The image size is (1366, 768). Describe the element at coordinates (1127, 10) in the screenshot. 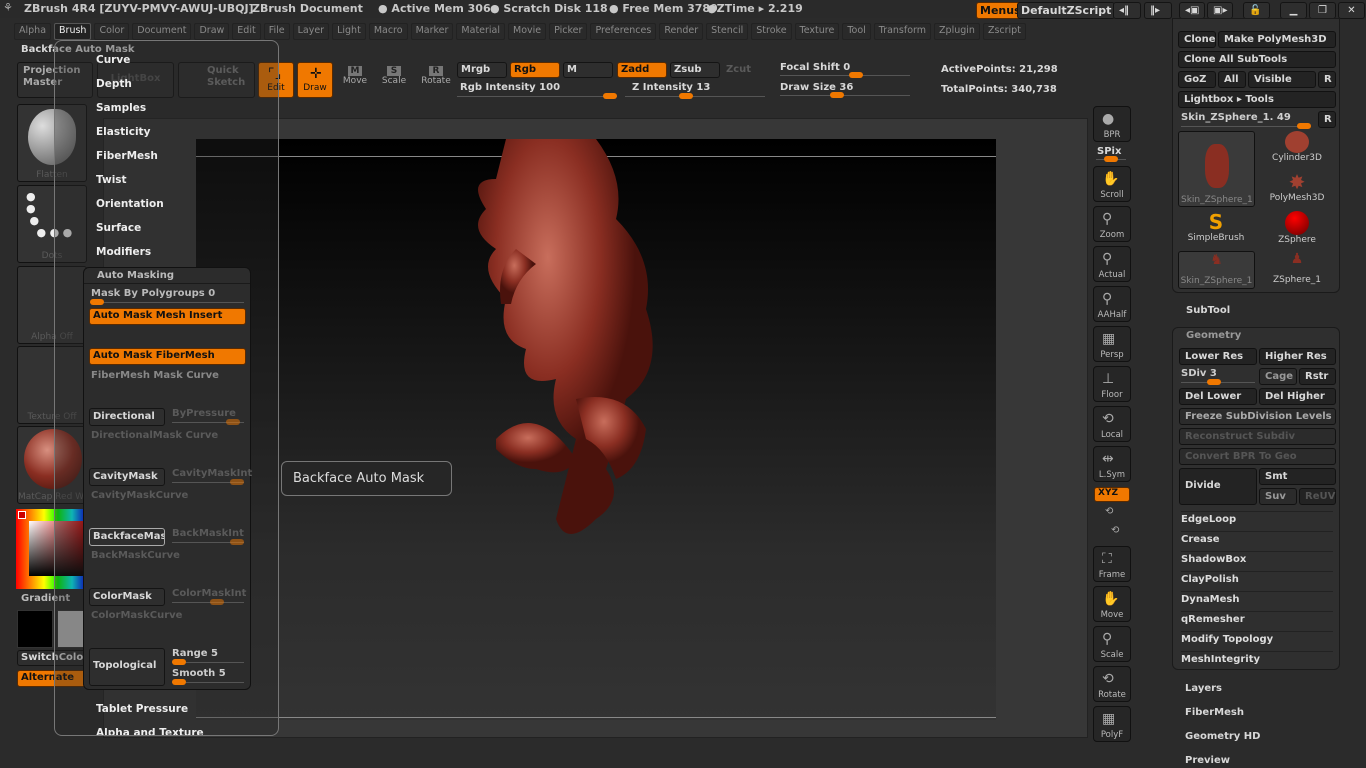

I see `scroll-left-icon: ◂‖` at that location.